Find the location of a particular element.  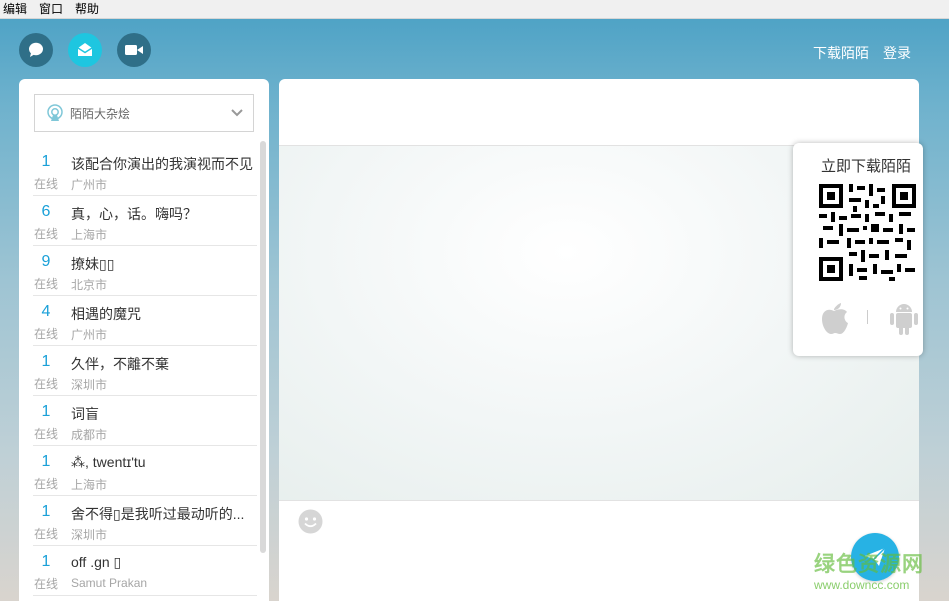

menu-help: 帮助 is located at coordinates (87, 9).